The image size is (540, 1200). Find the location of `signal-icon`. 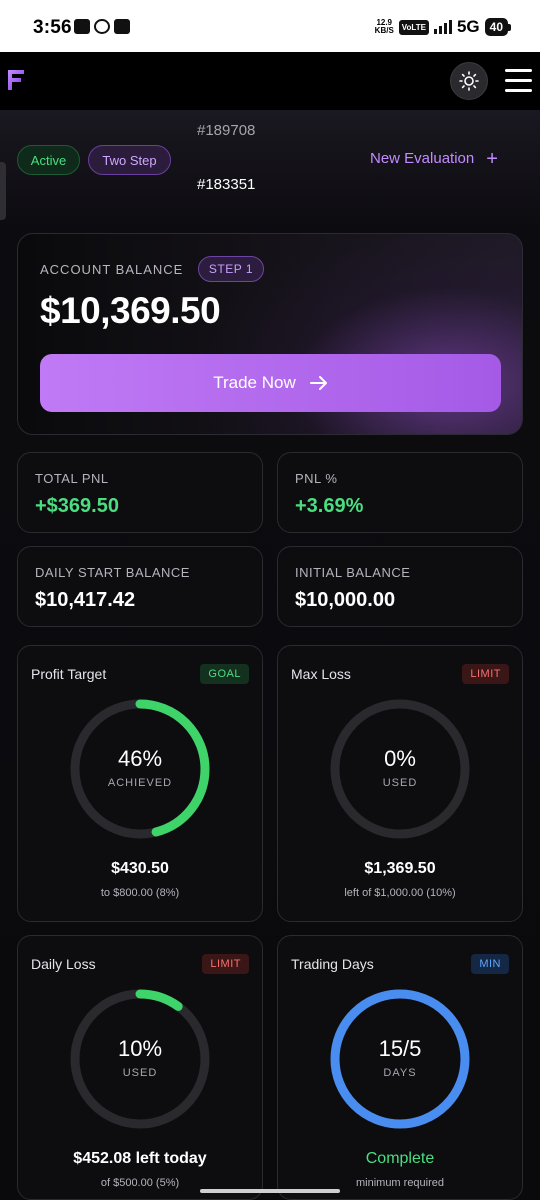

signal-icon is located at coordinates (442, 27).